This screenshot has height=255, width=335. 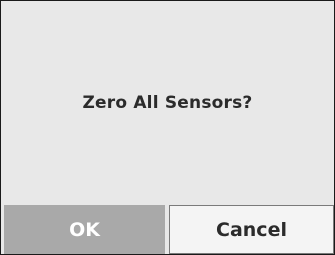 I want to click on cancel-button: Cancel, so click(x=251, y=229).